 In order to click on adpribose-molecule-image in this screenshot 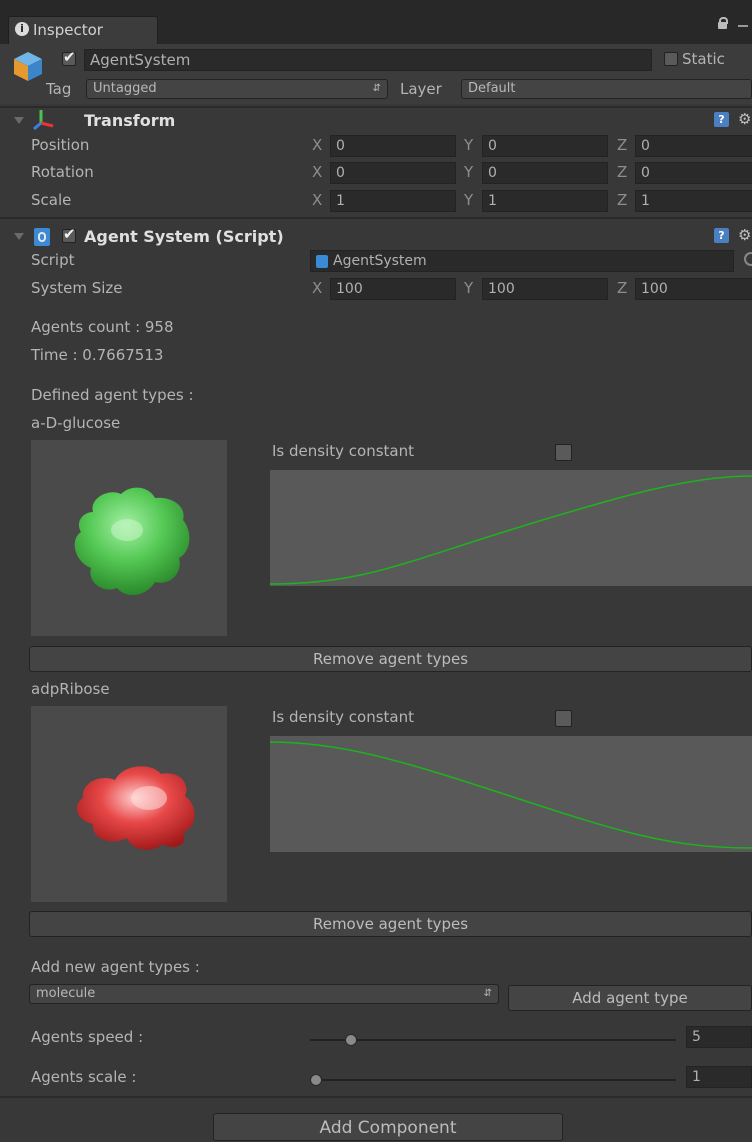, I will do `click(136, 808)`.